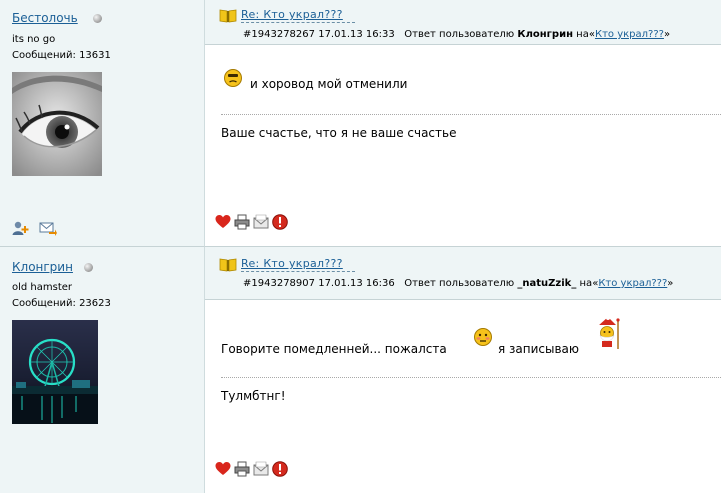 This screenshot has height=493, width=721. Describe the element at coordinates (279, 283) in the screenshot. I see `post-id: #1943278907` at that location.